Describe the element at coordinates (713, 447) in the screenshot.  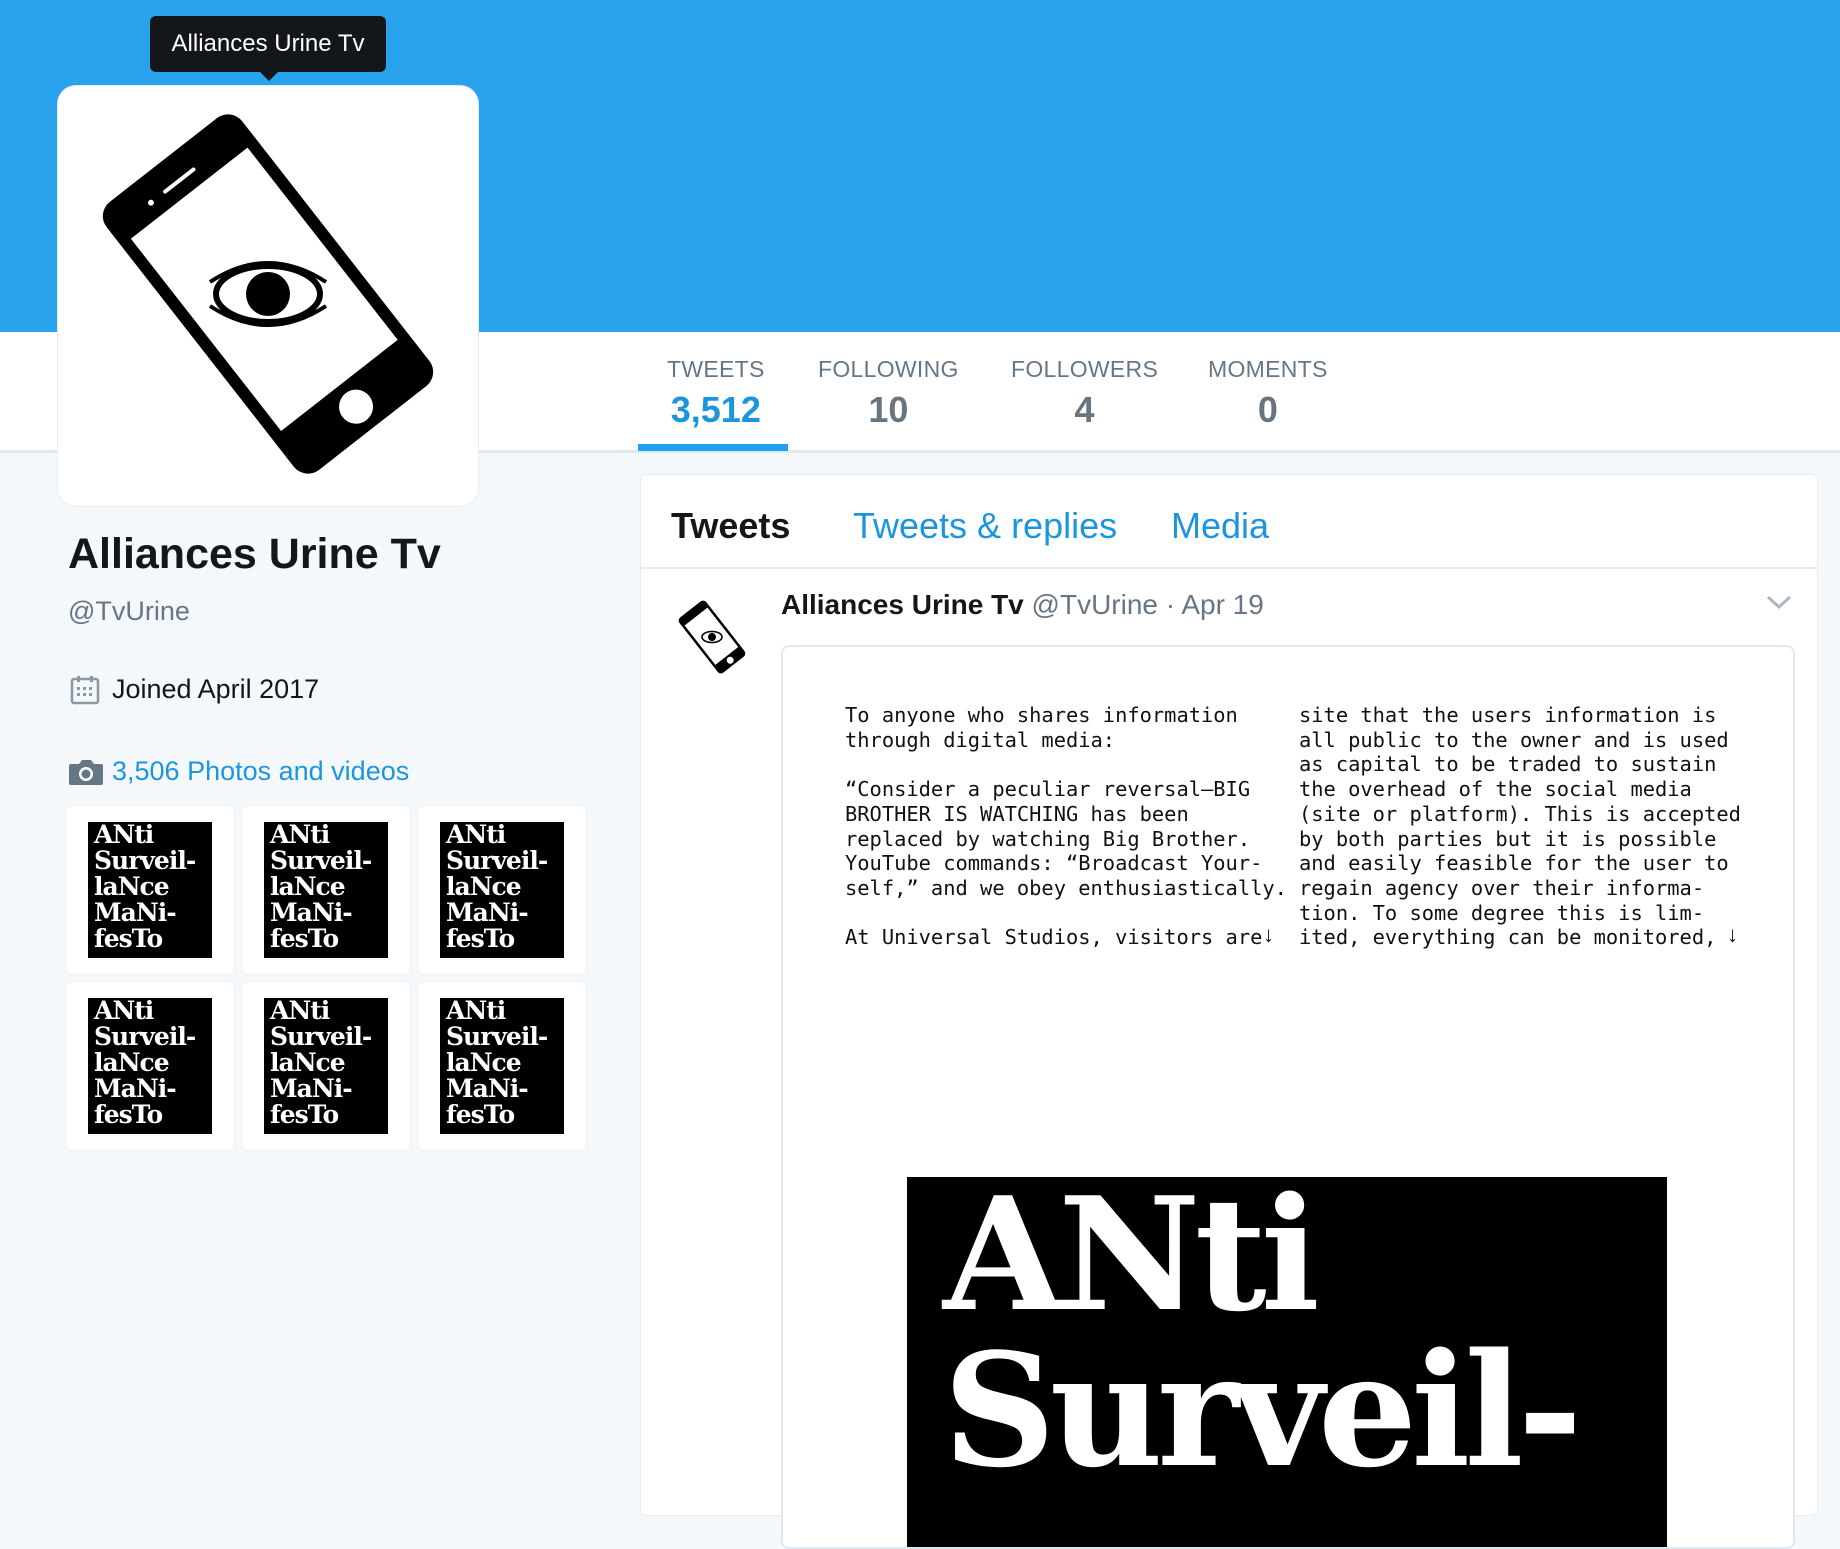
I see `active-stat-indicator` at that location.